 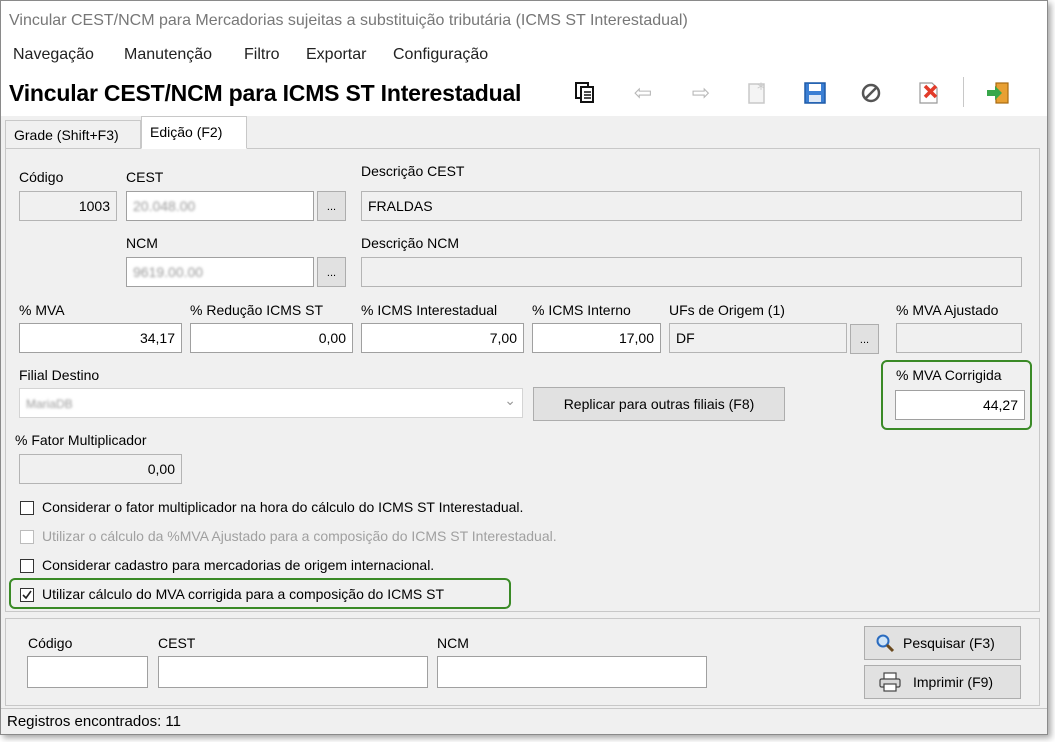 What do you see at coordinates (49, 404) in the screenshot?
I see `filial-value: MariaDB` at bounding box center [49, 404].